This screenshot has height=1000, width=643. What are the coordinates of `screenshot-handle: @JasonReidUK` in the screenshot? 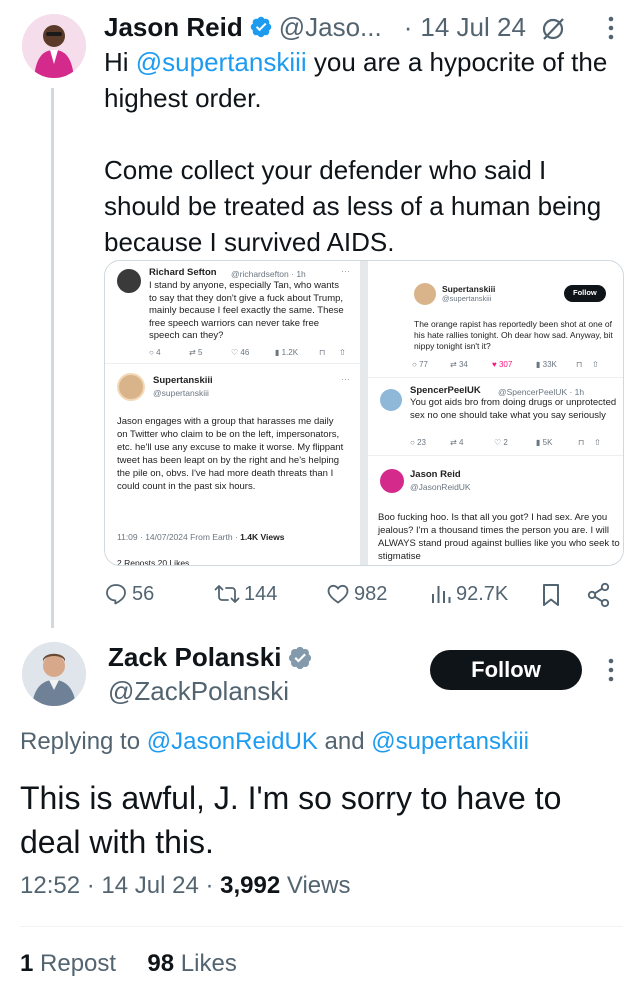 It's located at (440, 487).